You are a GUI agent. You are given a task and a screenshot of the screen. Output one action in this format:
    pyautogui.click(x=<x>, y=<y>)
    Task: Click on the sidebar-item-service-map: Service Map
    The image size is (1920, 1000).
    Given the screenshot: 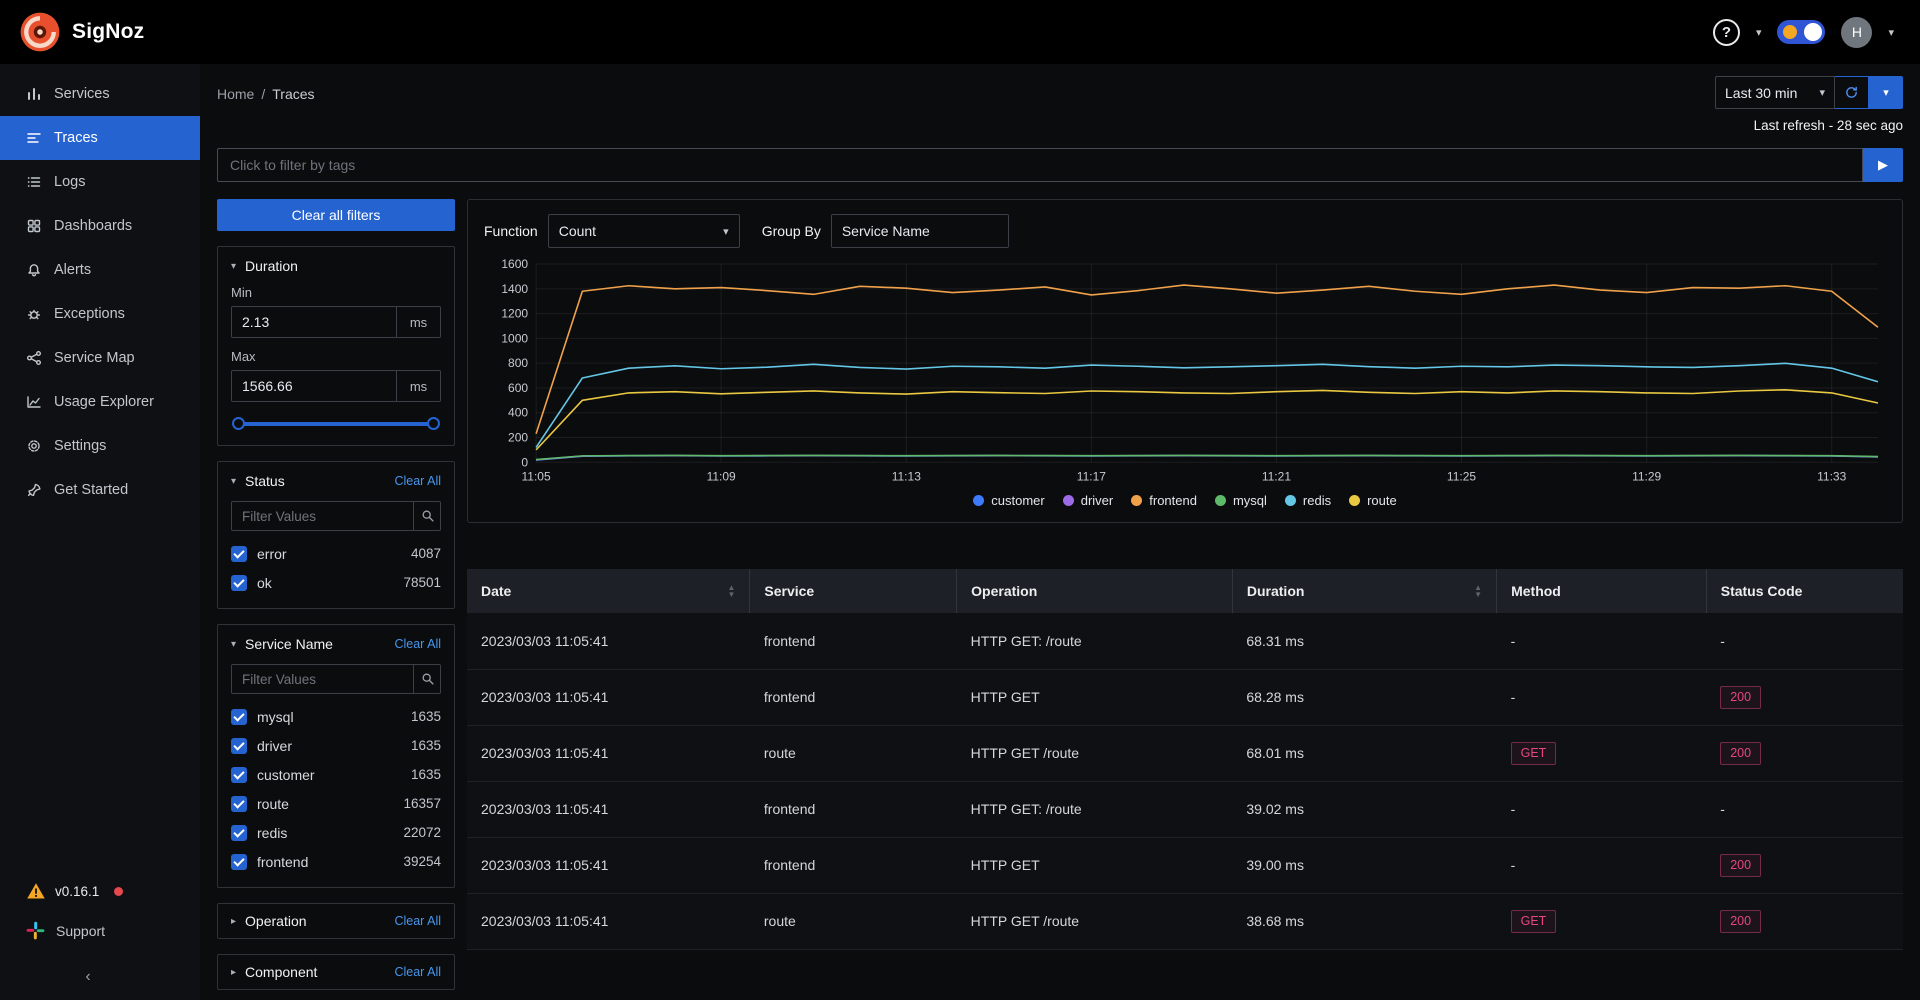 What is the action you would take?
    pyautogui.click(x=100, y=358)
    